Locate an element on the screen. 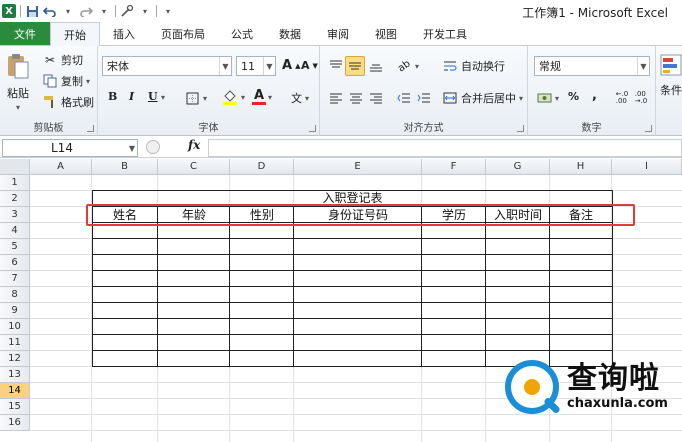 The height and width of the screenshot is (442, 682). row-header-15: 15 is located at coordinates (15, 407).